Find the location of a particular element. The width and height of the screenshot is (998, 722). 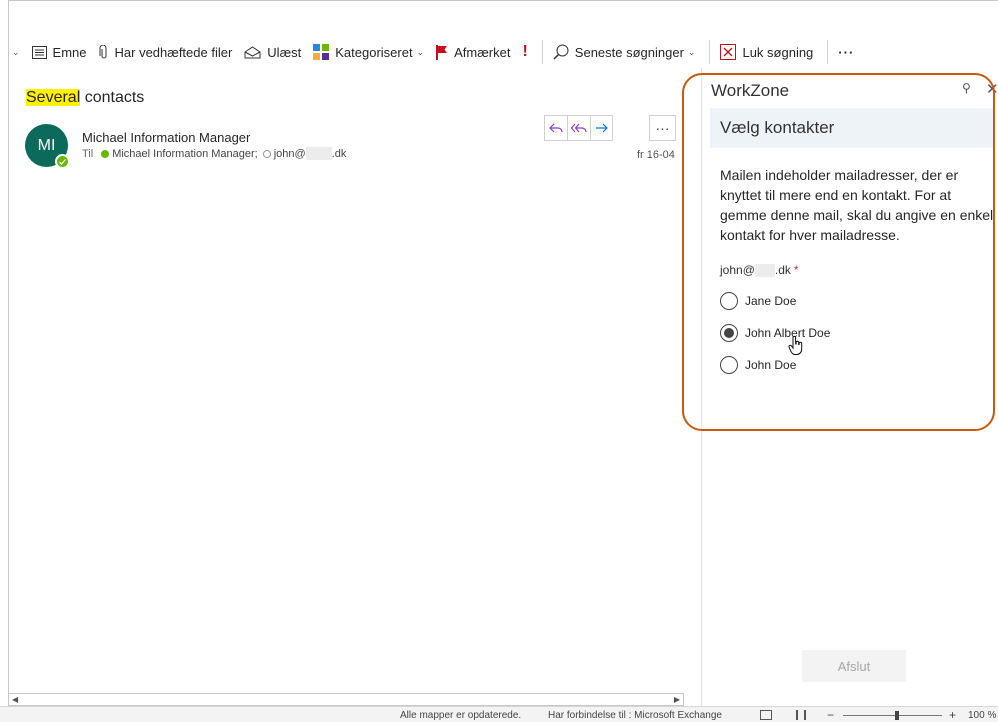

contact-option-label: John Doe is located at coordinates (771, 365).